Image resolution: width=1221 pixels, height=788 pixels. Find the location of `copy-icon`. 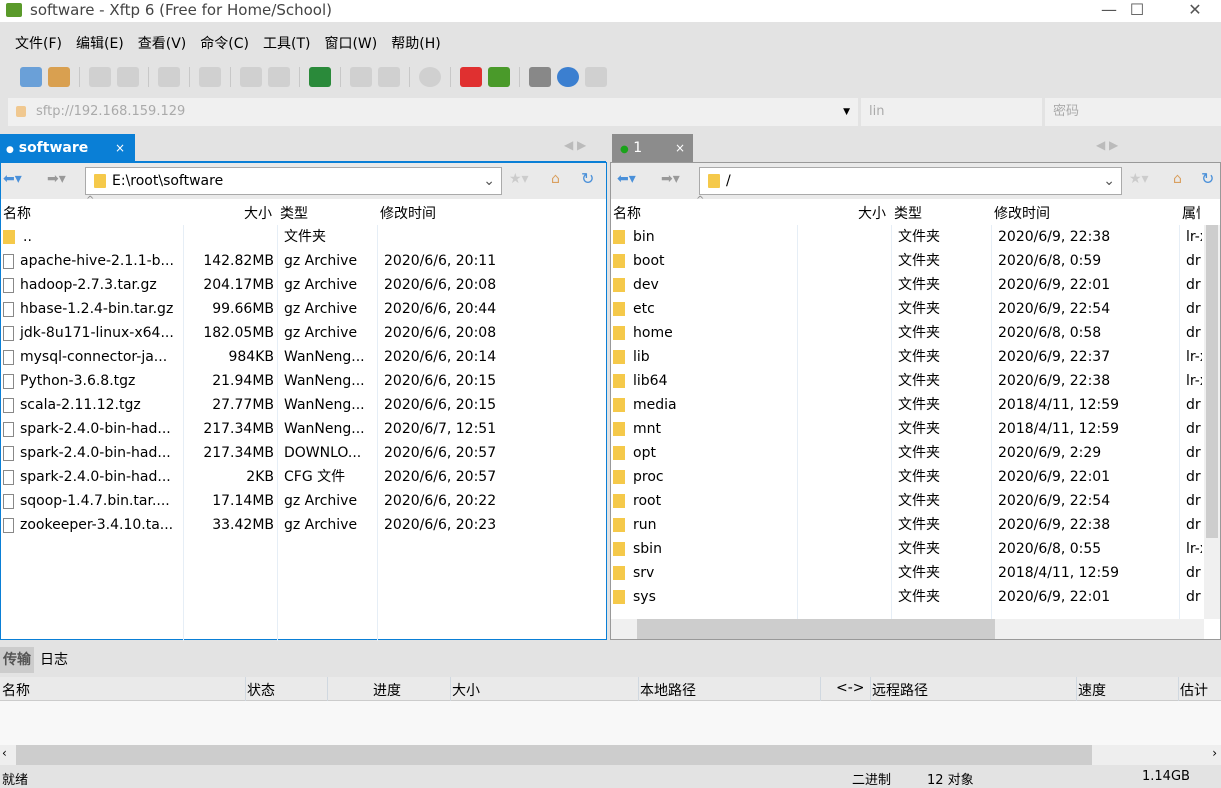

copy-icon is located at coordinates (361, 77).